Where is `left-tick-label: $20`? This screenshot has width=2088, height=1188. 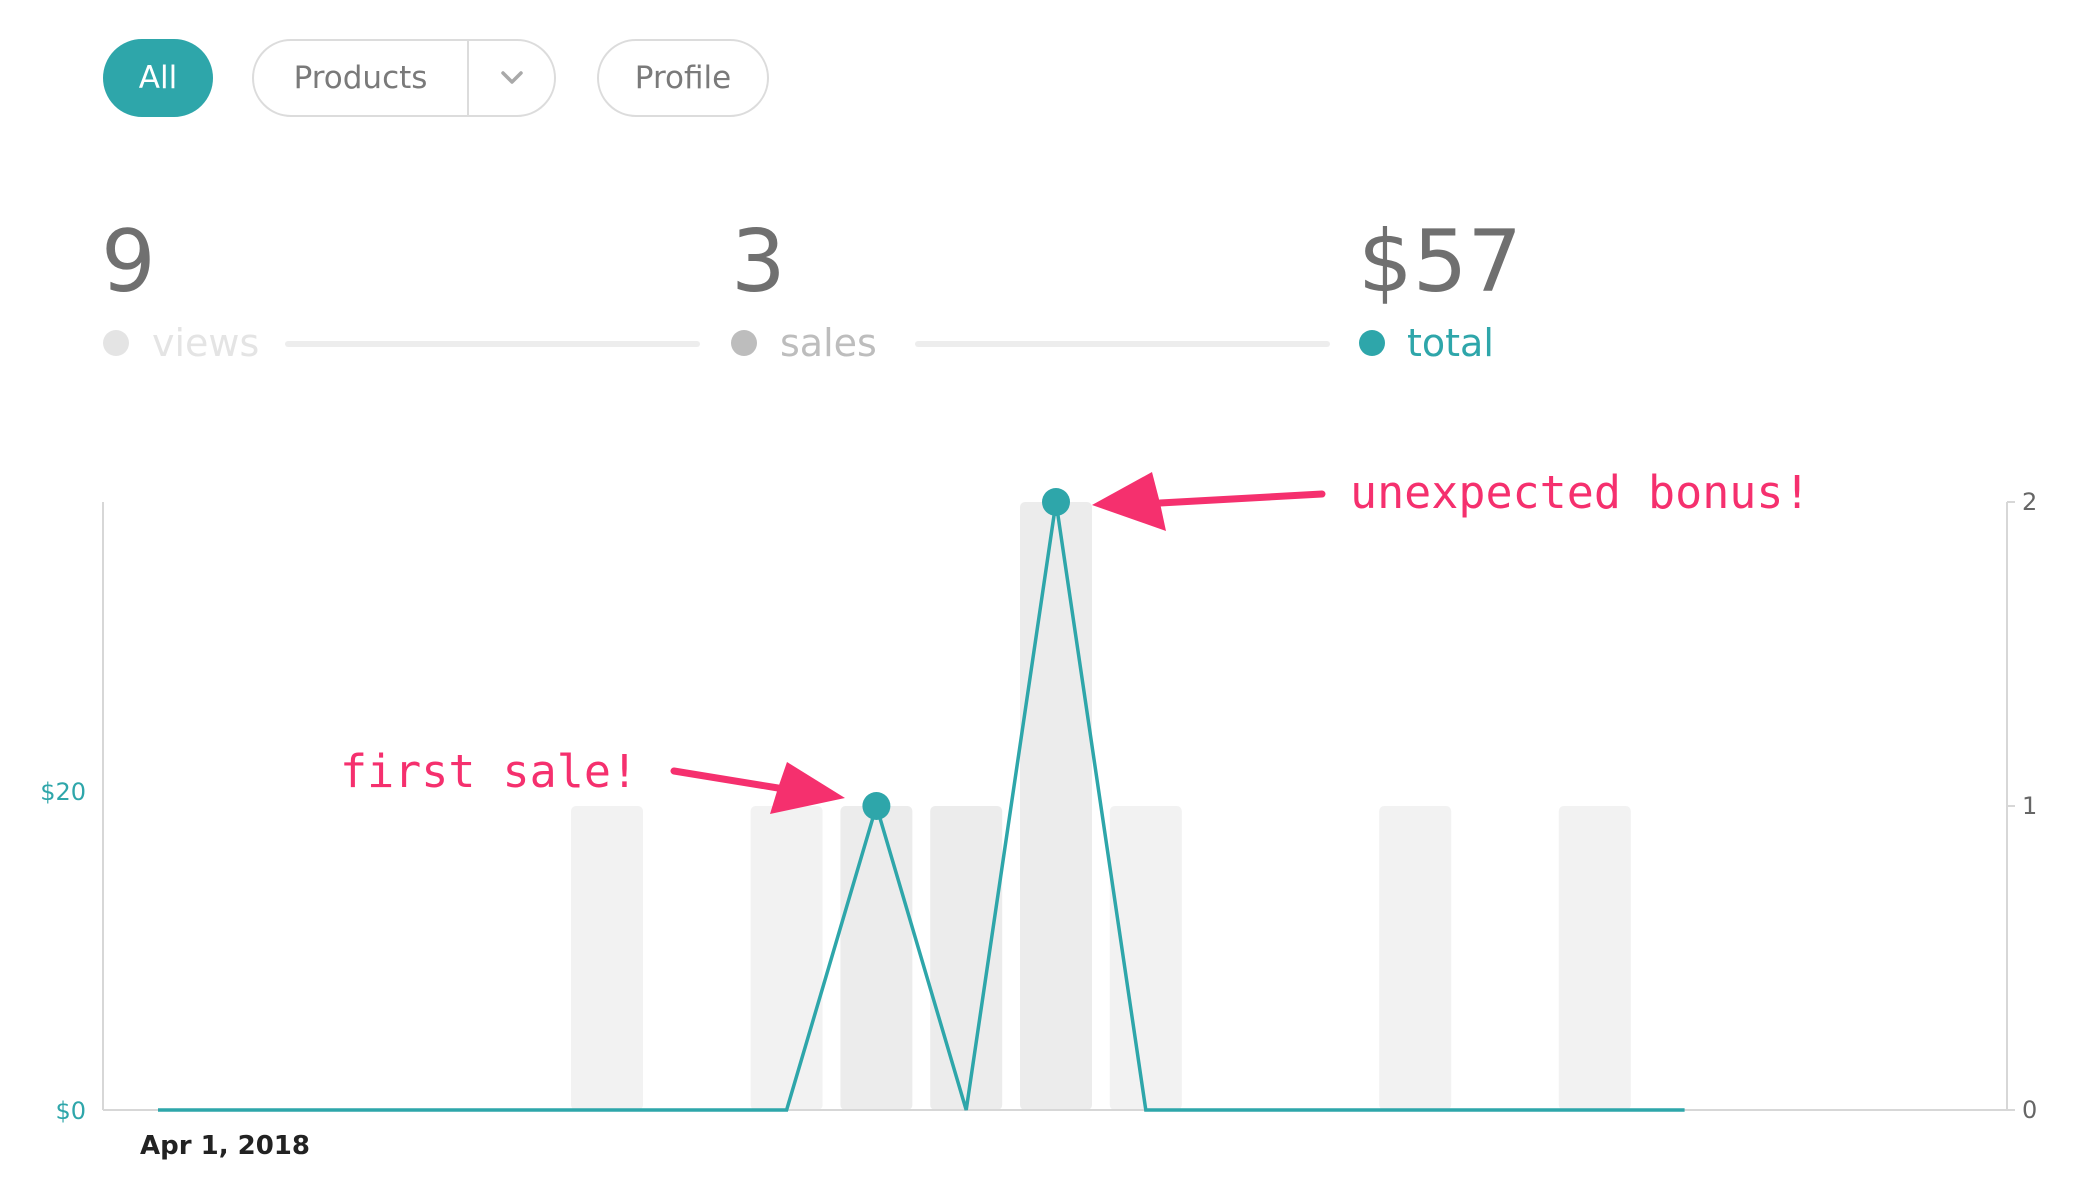 left-tick-label: $20 is located at coordinates (63, 792).